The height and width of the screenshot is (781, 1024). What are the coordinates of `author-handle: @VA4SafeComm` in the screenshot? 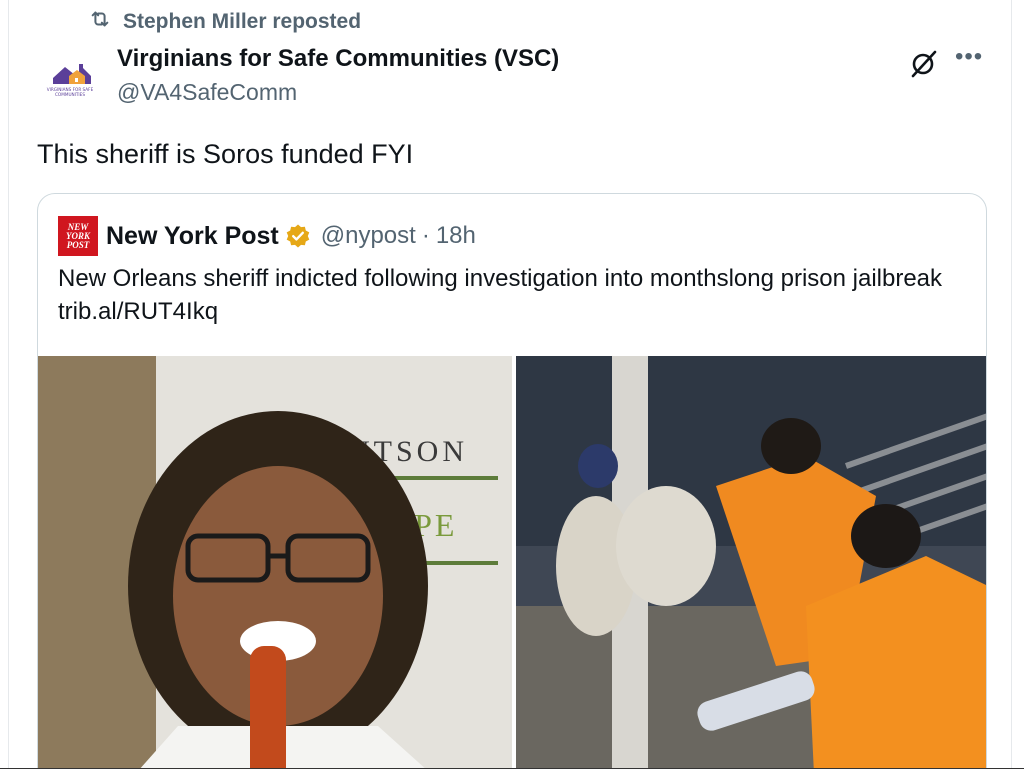 It's located at (338, 92).